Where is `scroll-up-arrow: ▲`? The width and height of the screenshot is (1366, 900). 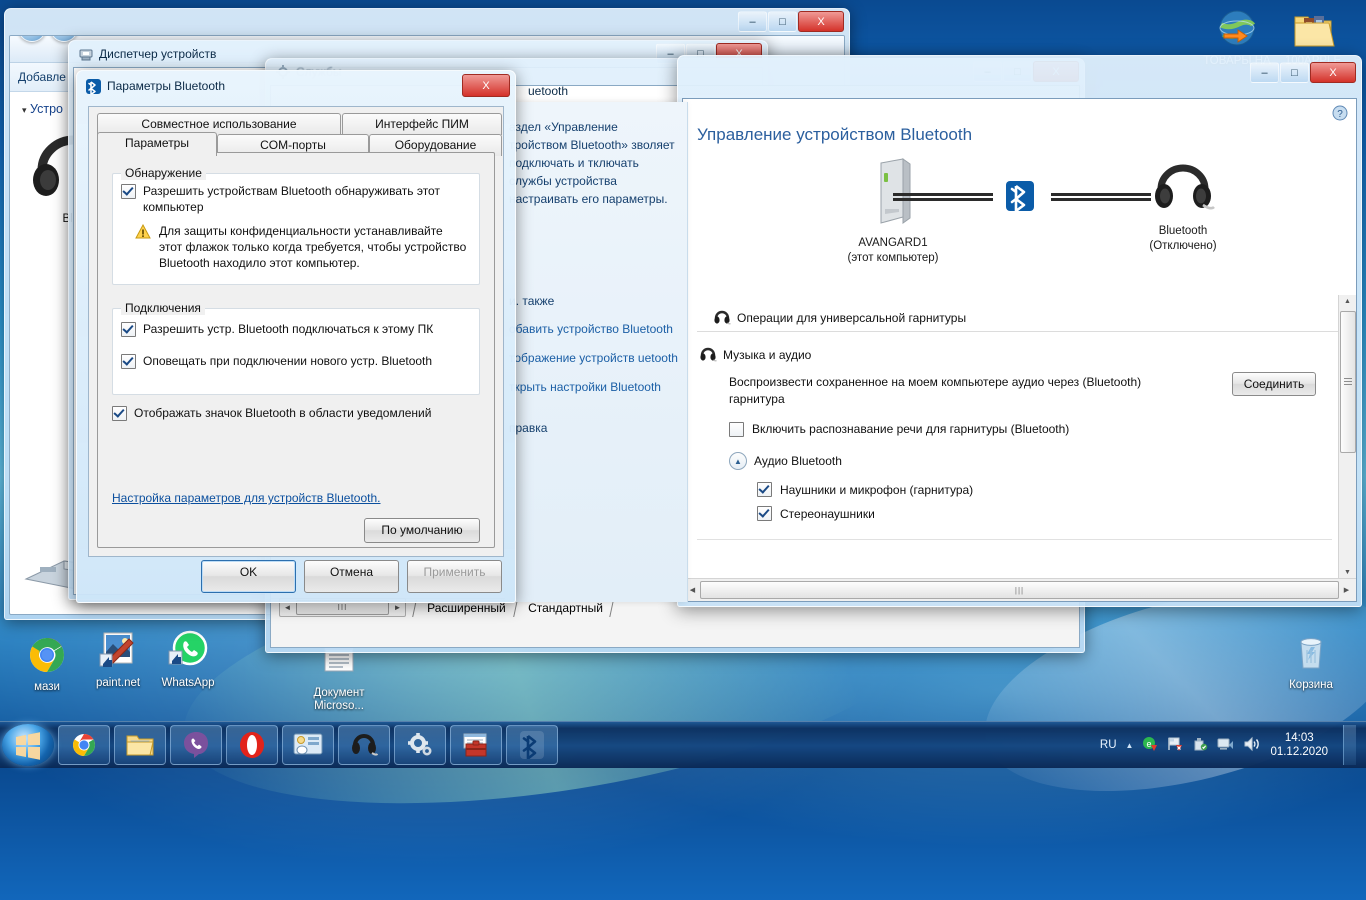 scroll-up-arrow: ▲ is located at coordinates (1347, 300).